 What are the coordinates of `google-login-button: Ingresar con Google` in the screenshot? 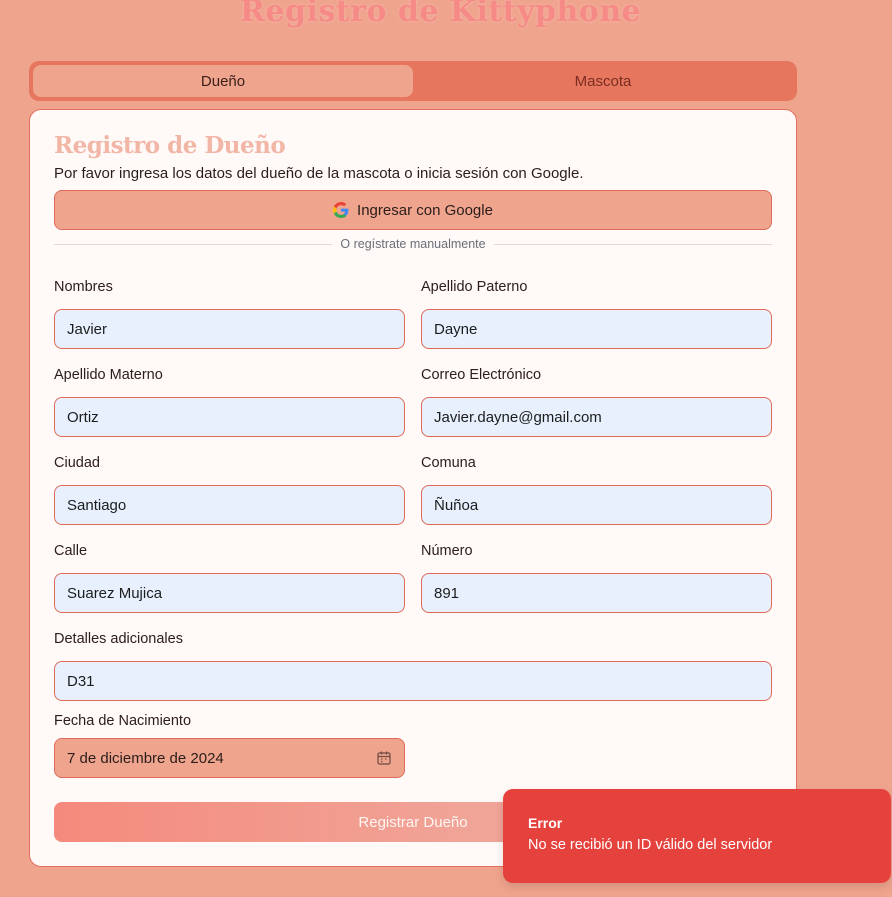 It's located at (413, 210).